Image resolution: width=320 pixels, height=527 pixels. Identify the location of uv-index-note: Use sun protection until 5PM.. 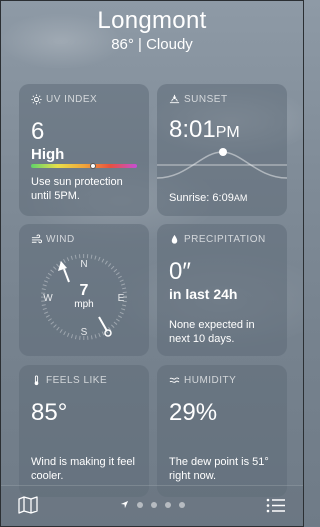
(77, 189).